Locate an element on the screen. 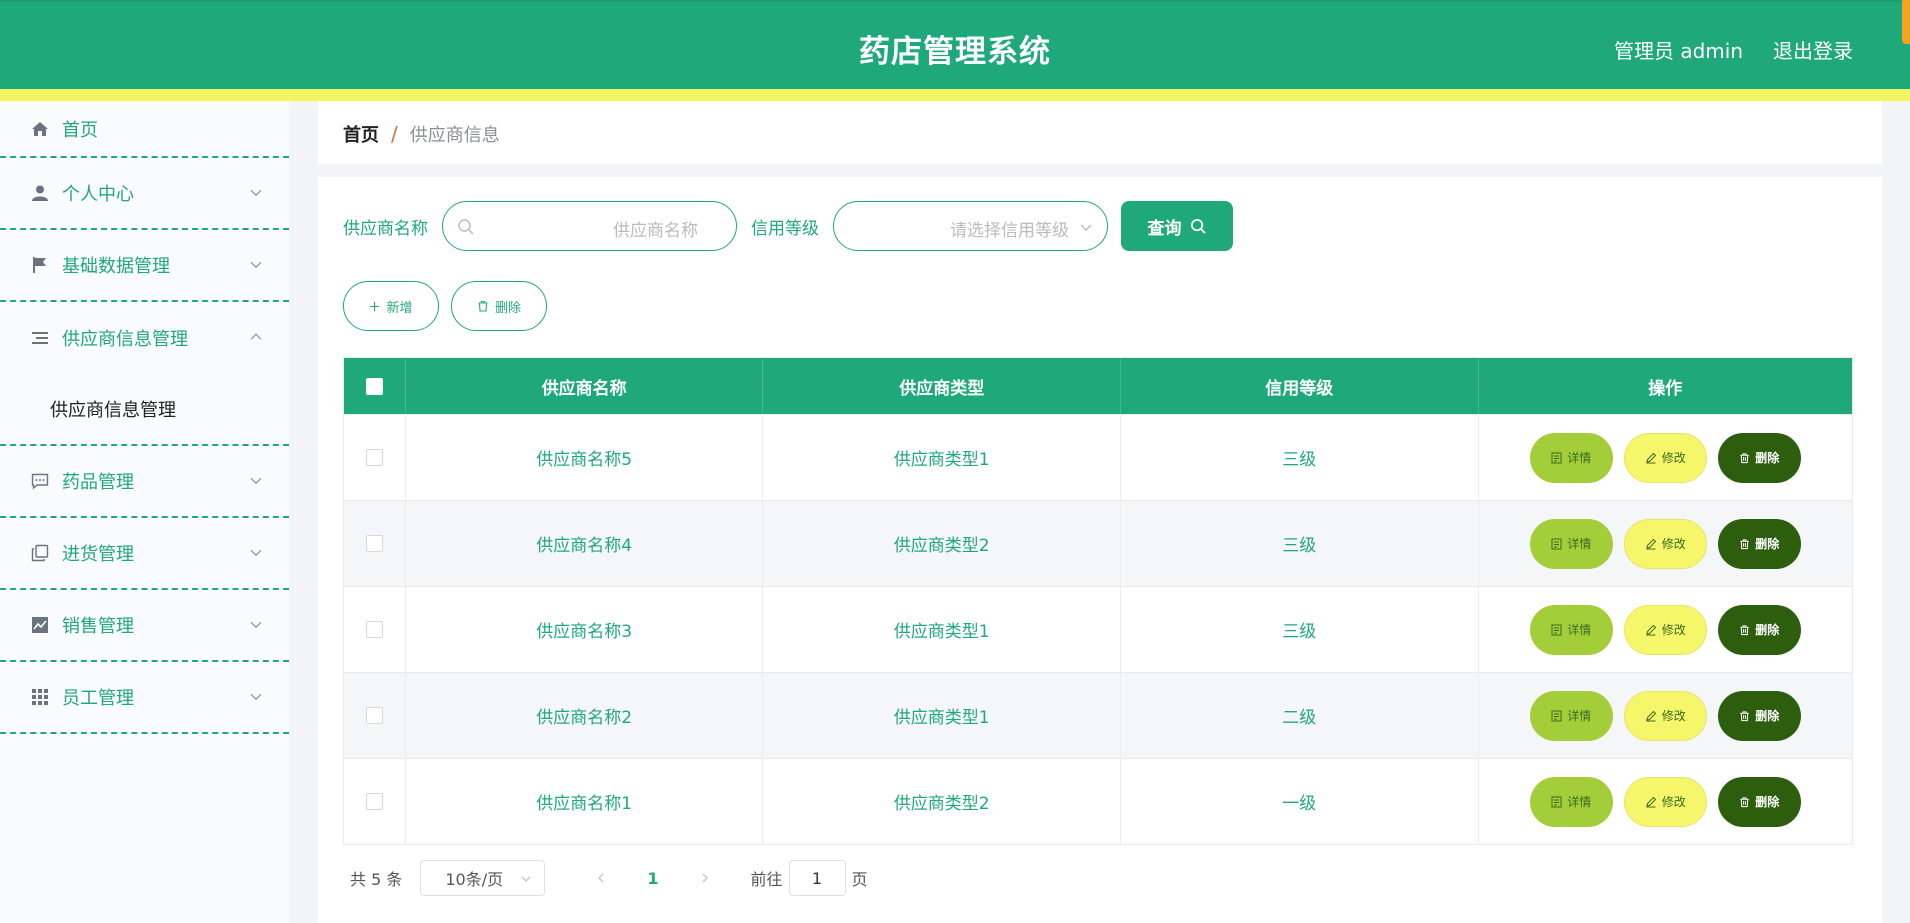 Image resolution: width=1910 pixels, height=923 pixels. home-icon is located at coordinates (40, 129).